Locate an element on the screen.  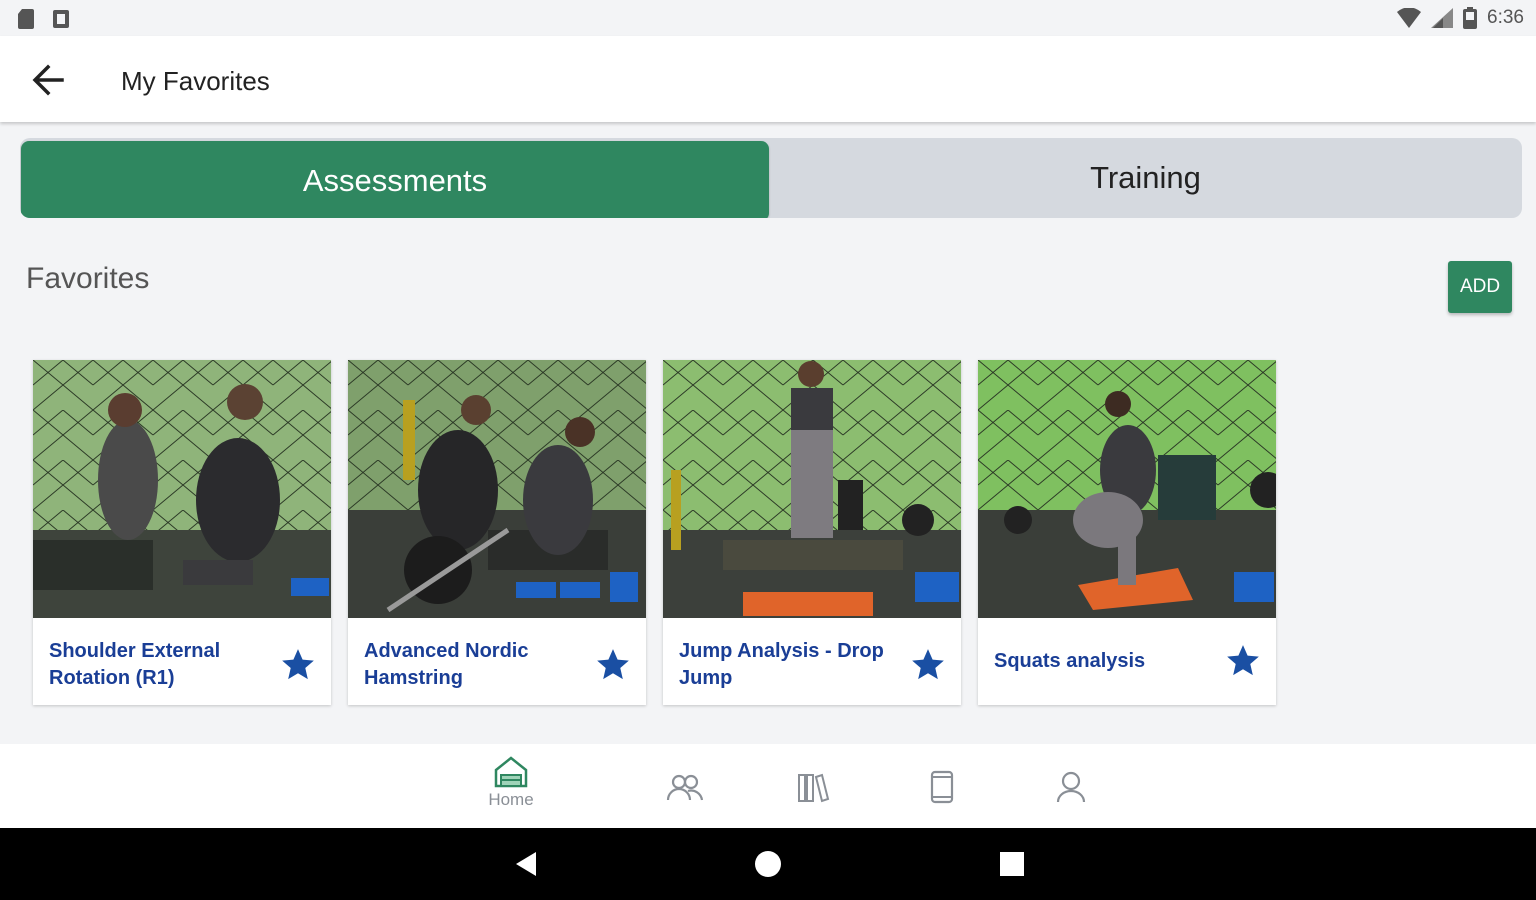
signal-icon is located at coordinates (1442, 18).